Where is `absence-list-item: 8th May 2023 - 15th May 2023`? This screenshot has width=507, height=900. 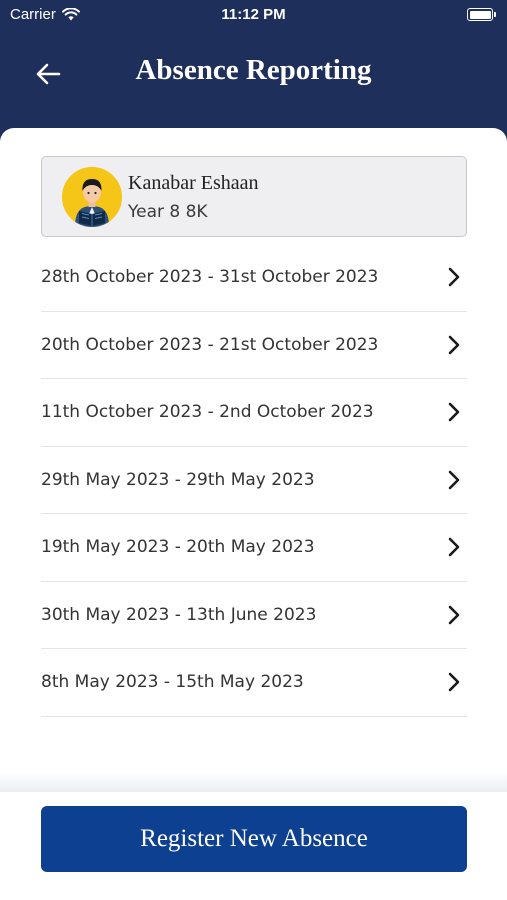 absence-list-item: 8th May 2023 - 15th May 2023 is located at coordinates (254, 683).